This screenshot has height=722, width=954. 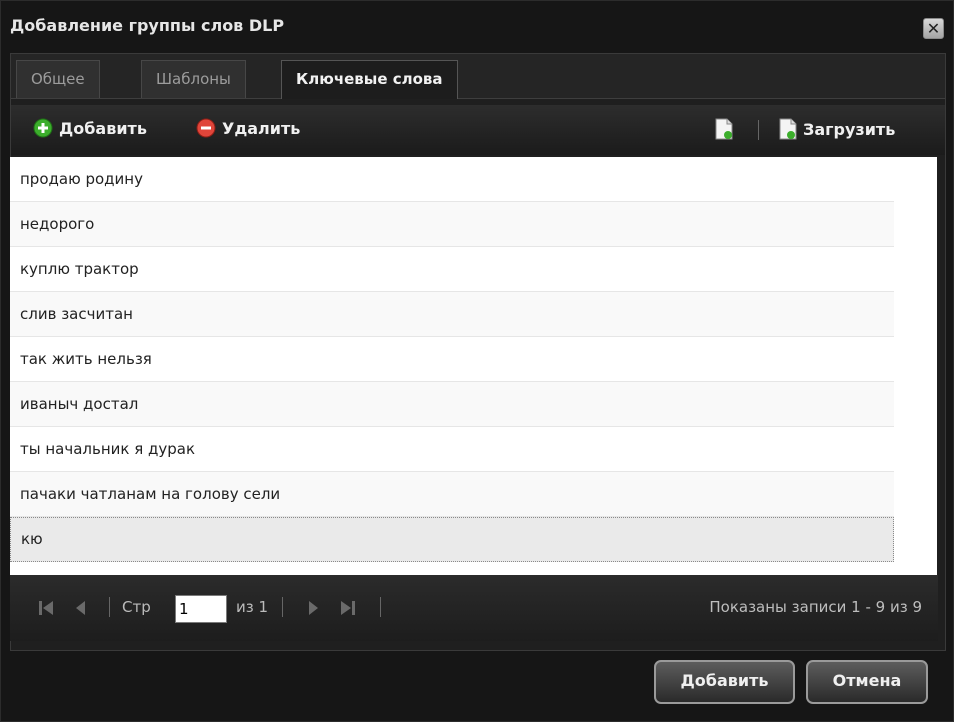 I want to click on next-page-icon, so click(x=313, y=608).